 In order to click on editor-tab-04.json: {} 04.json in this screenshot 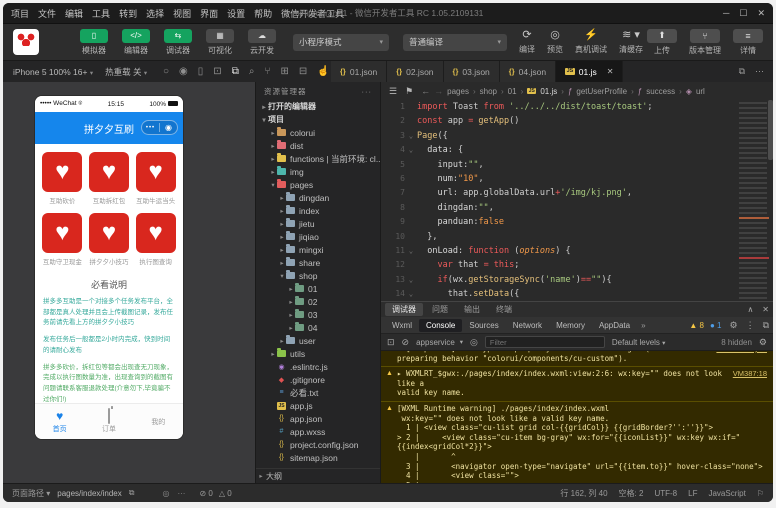, I will do `click(528, 71)`.